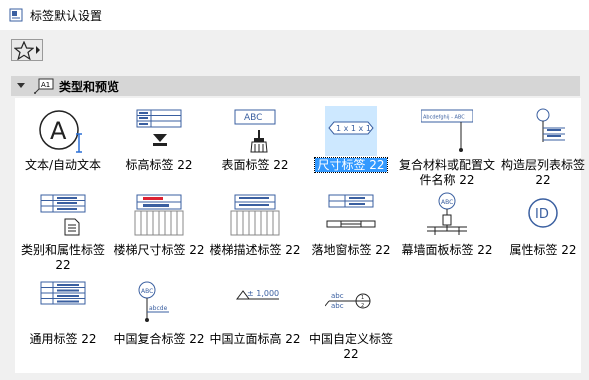  I want to click on tile-china-elevation: ± 1,000 中国立面标高 22, so click(255, 322).